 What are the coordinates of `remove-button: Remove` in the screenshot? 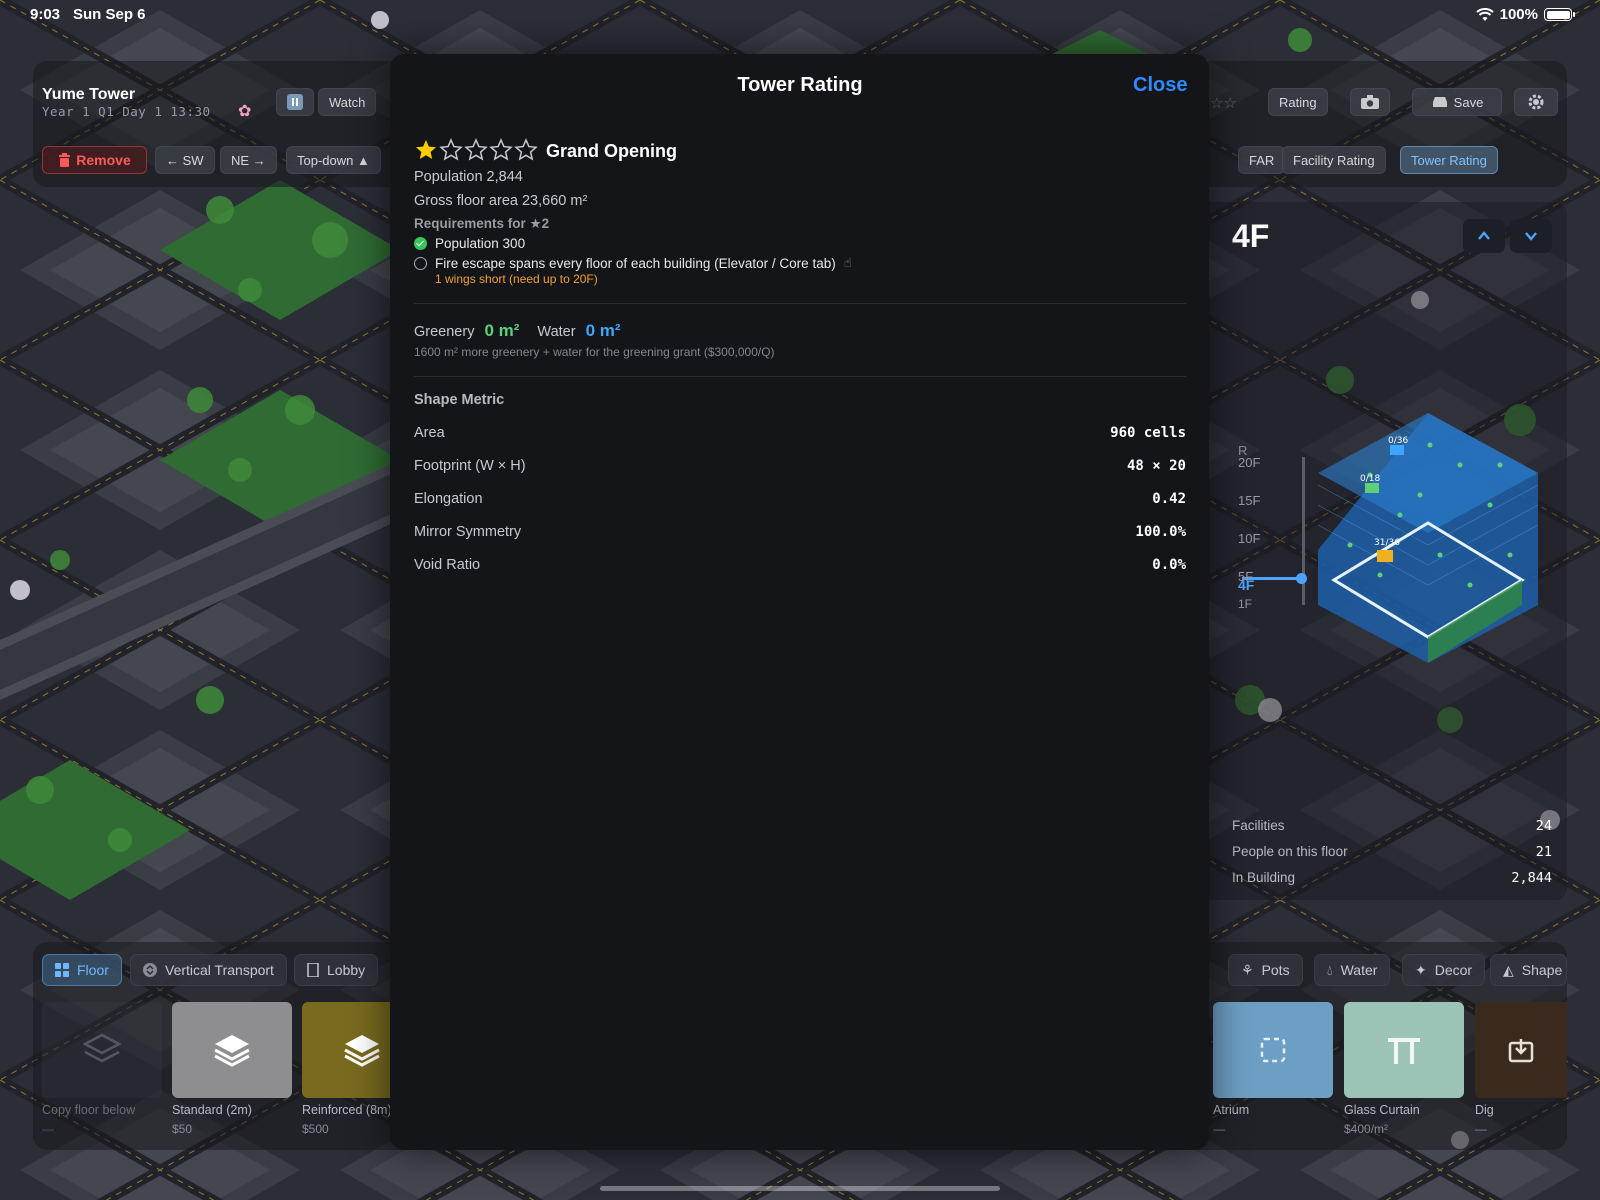 It's located at (94, 160).